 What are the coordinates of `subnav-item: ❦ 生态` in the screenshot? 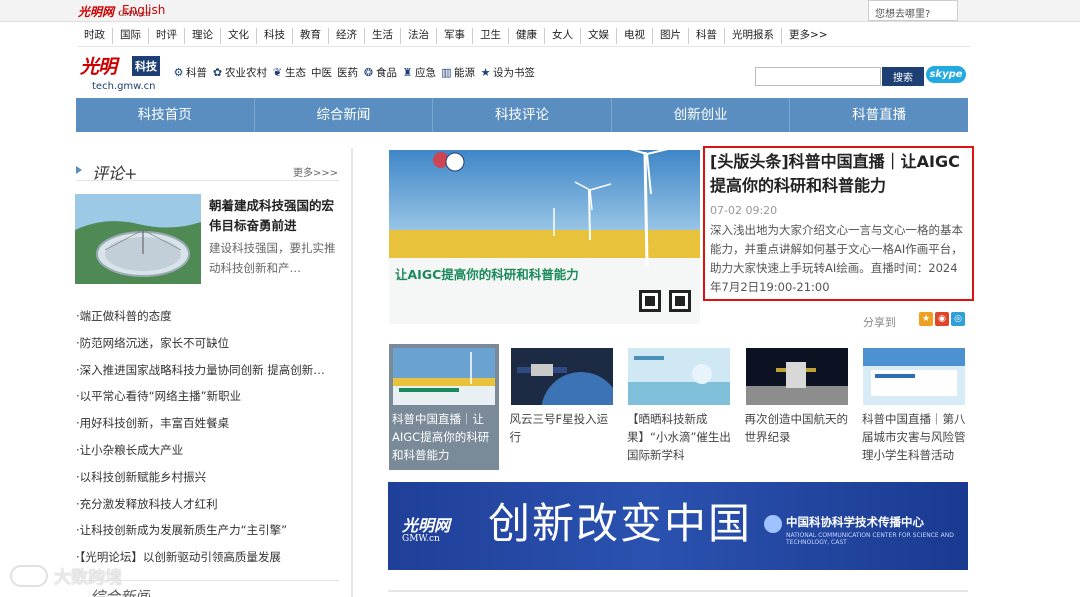 It's located at (289, 72).